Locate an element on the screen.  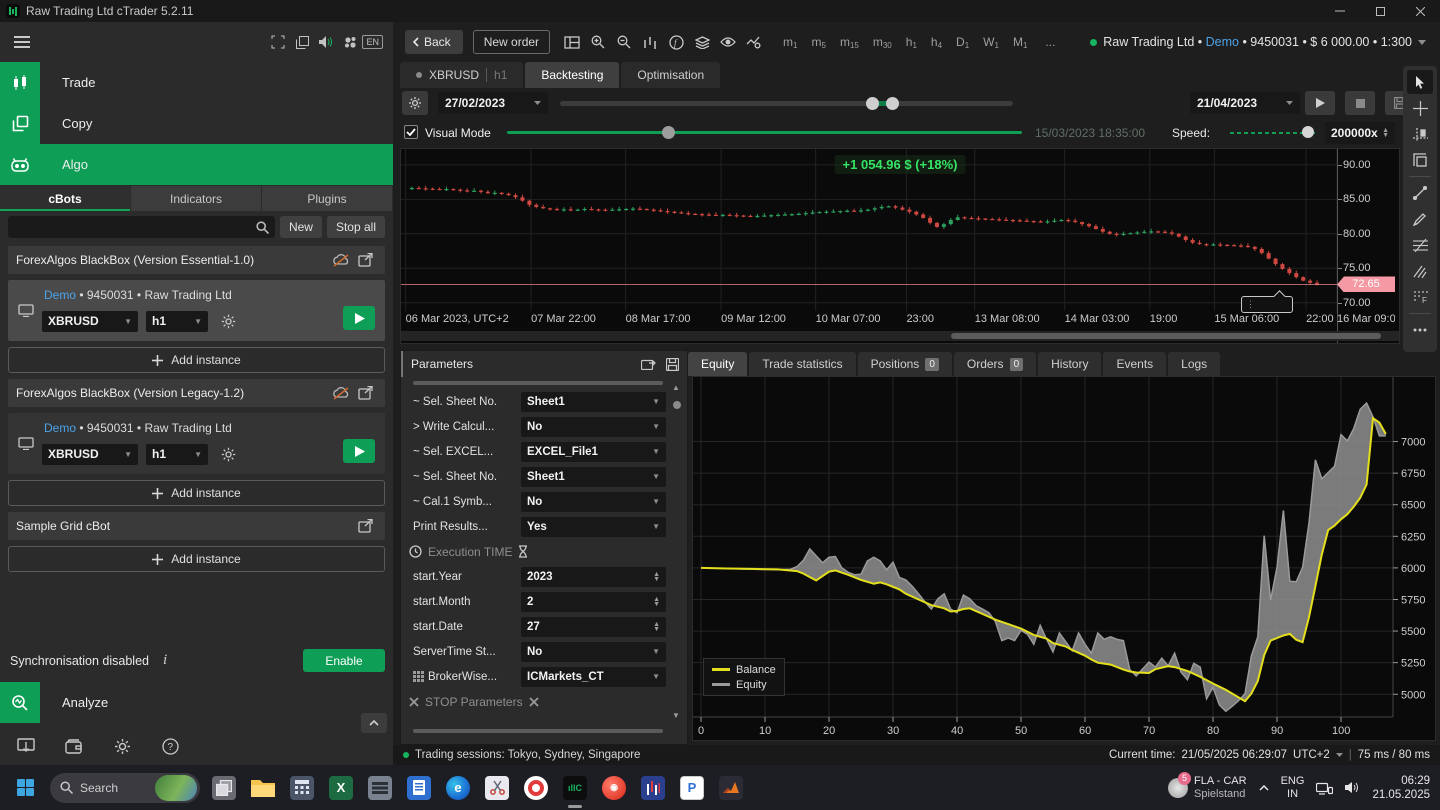
taskbar-app-icmarkets: ıllC is located at coordinates (575, 790).